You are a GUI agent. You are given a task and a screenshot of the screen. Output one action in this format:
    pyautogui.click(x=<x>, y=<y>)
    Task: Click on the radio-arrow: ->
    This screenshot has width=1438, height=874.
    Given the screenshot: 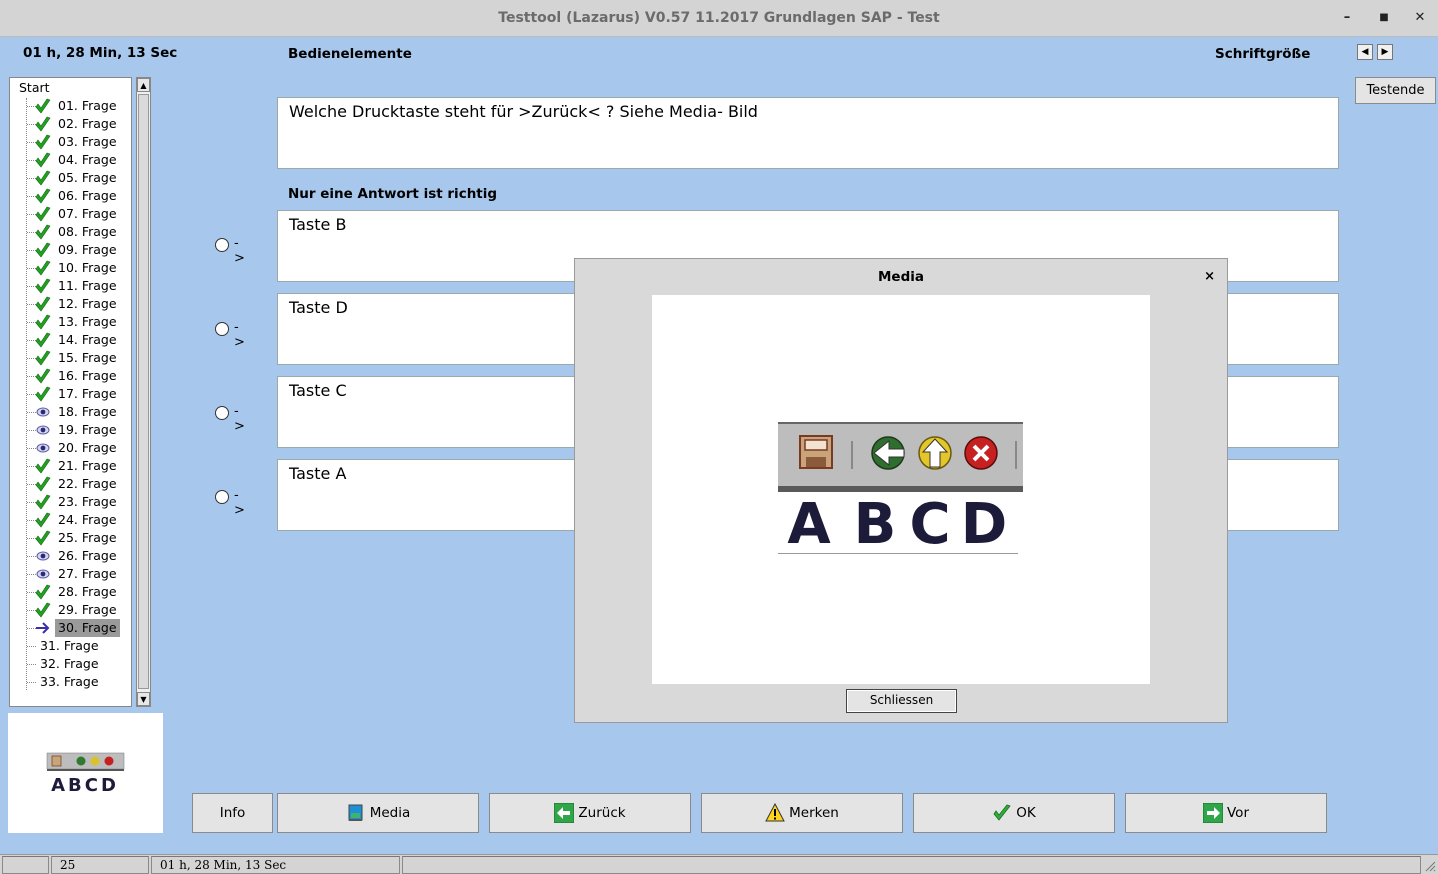 What is the action you would take?
    pyautogui.click(x=239, y=503)
    